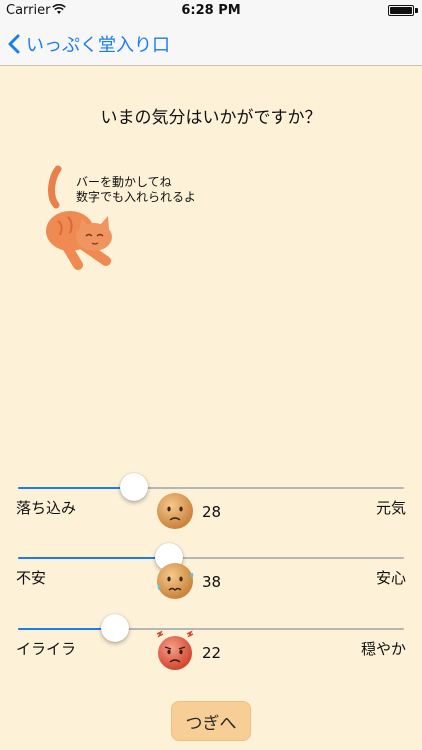  What do you see at coordinates (211, 44) in the screenshot?
I see `navigation-bar: いっぷく堂入り口` at bounding box center [211, 44].